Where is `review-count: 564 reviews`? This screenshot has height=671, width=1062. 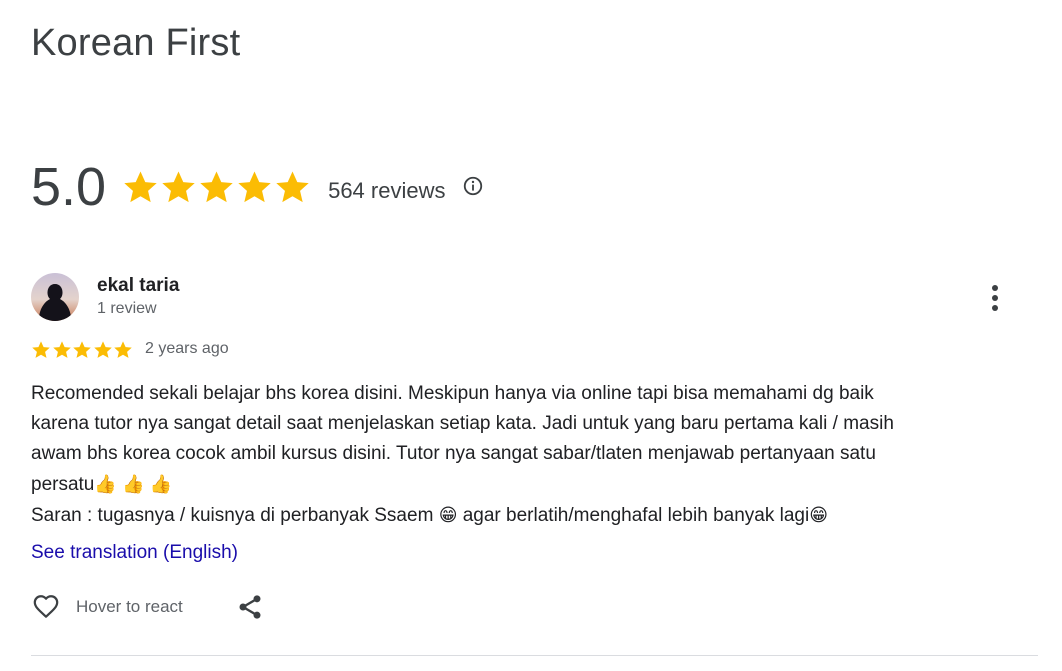 review-count: 564 reviews is located at coordinates (386, 191).